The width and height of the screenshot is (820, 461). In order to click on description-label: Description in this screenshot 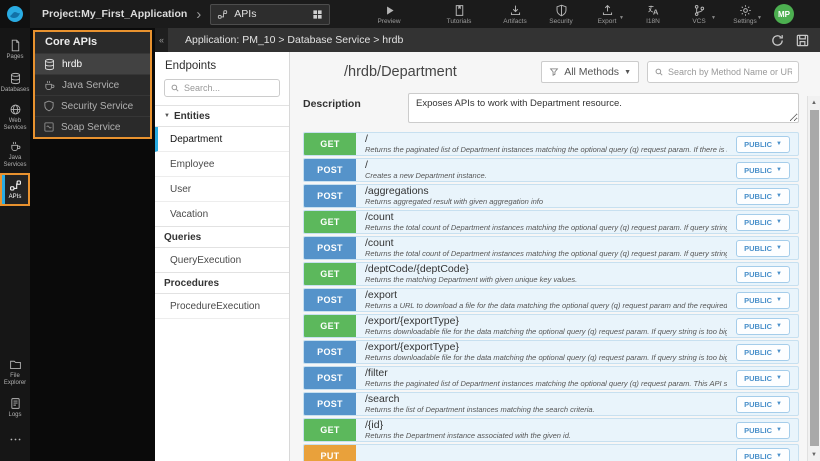, I will do `click(332, 104)`.